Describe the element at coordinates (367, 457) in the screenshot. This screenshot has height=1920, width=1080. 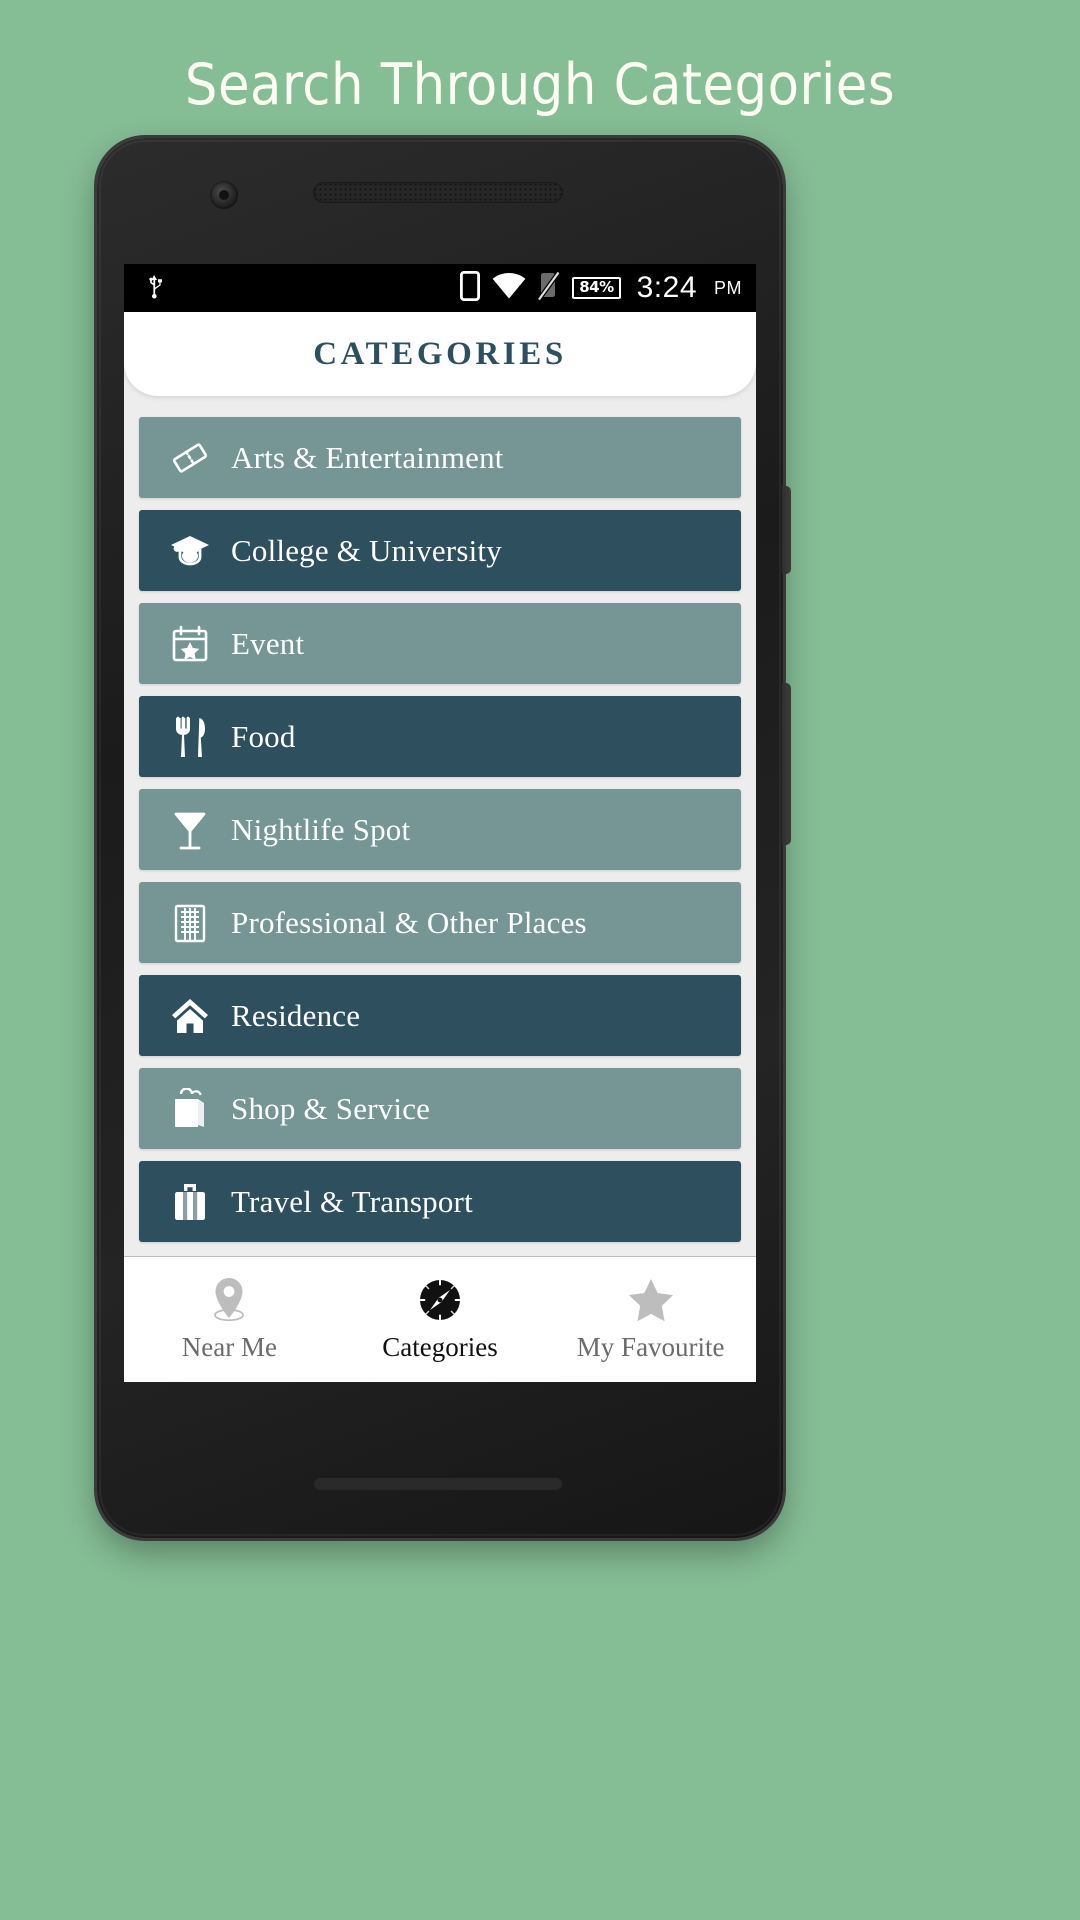
I see `category-label: Arts & Entertainment` at that location.